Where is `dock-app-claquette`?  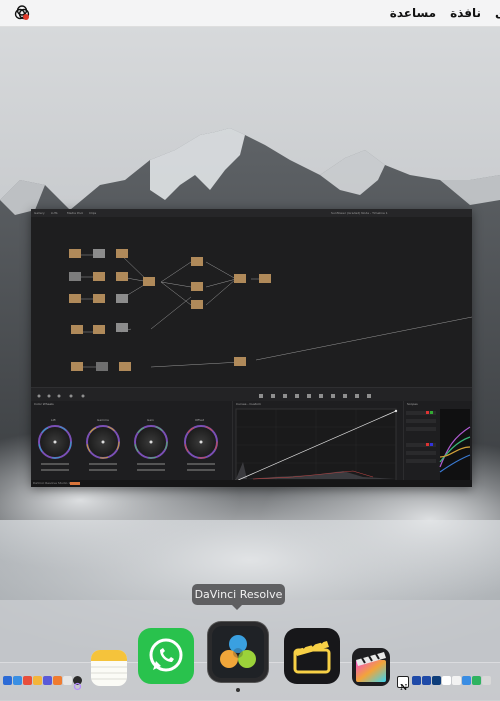
dock-app-claquette is located at coordinates (312, 656).